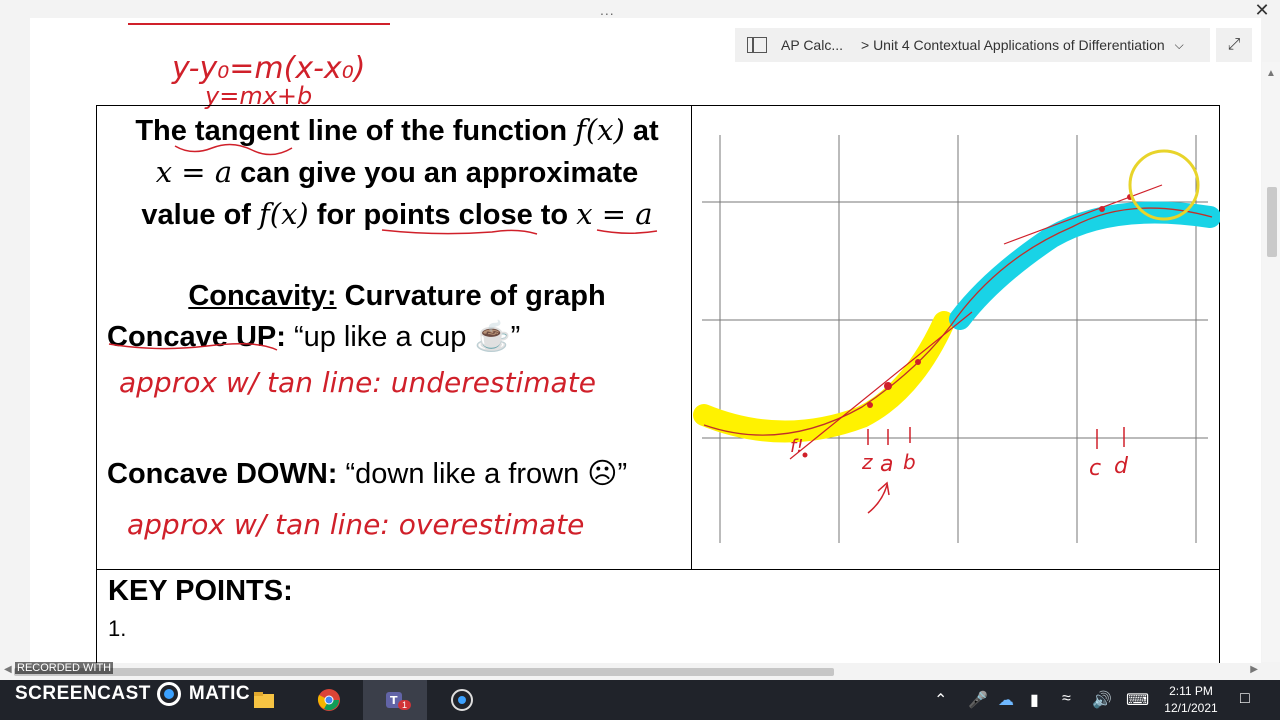 This screenshot has height=720, width=1280. I want to click on scroll-left-icon: ◀, so click(8, 669).